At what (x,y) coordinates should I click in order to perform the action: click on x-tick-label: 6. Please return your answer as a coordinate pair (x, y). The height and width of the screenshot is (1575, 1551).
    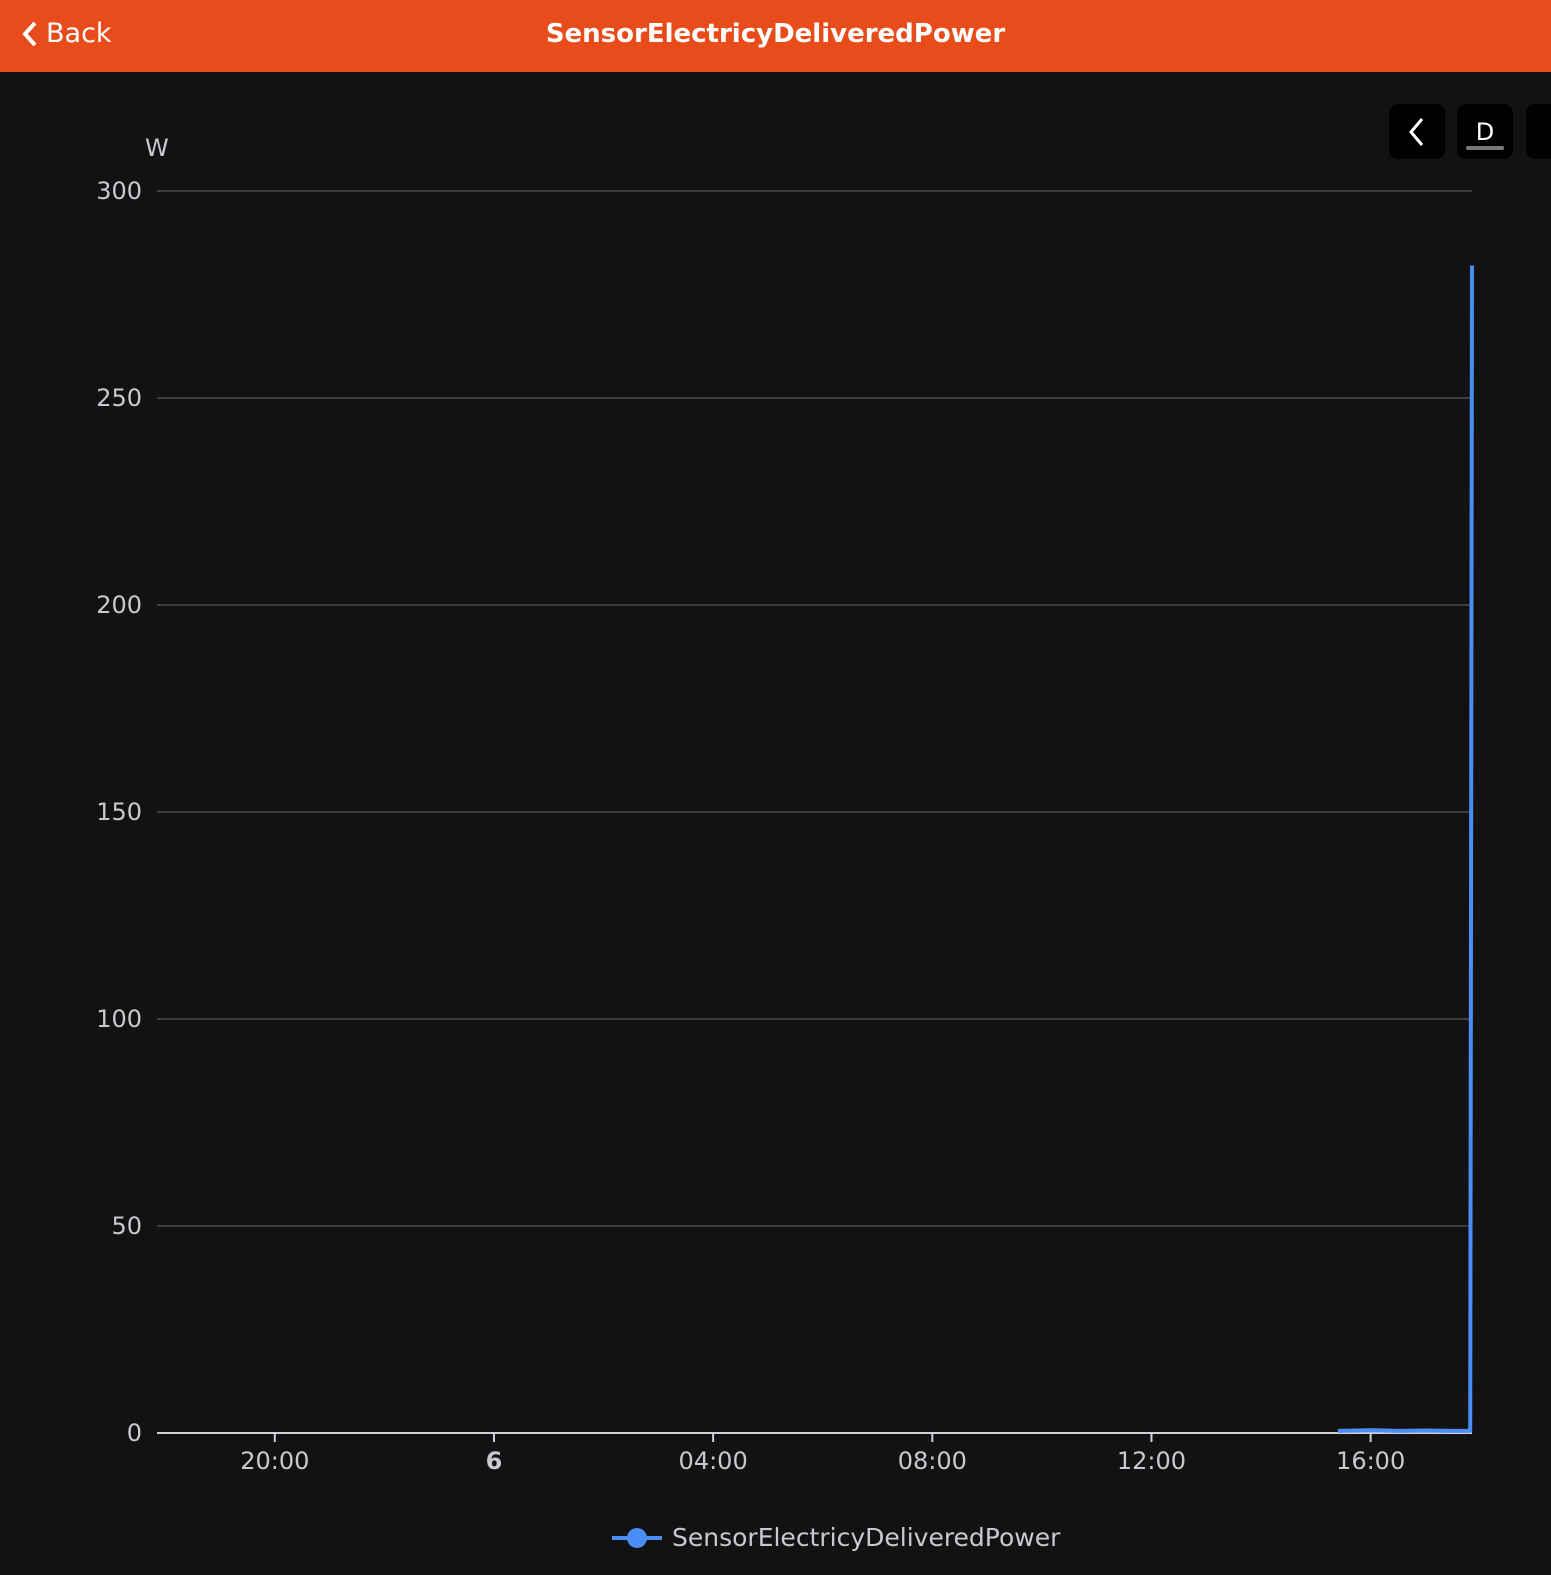
    Looking at the image, I should click on (494, 1461).